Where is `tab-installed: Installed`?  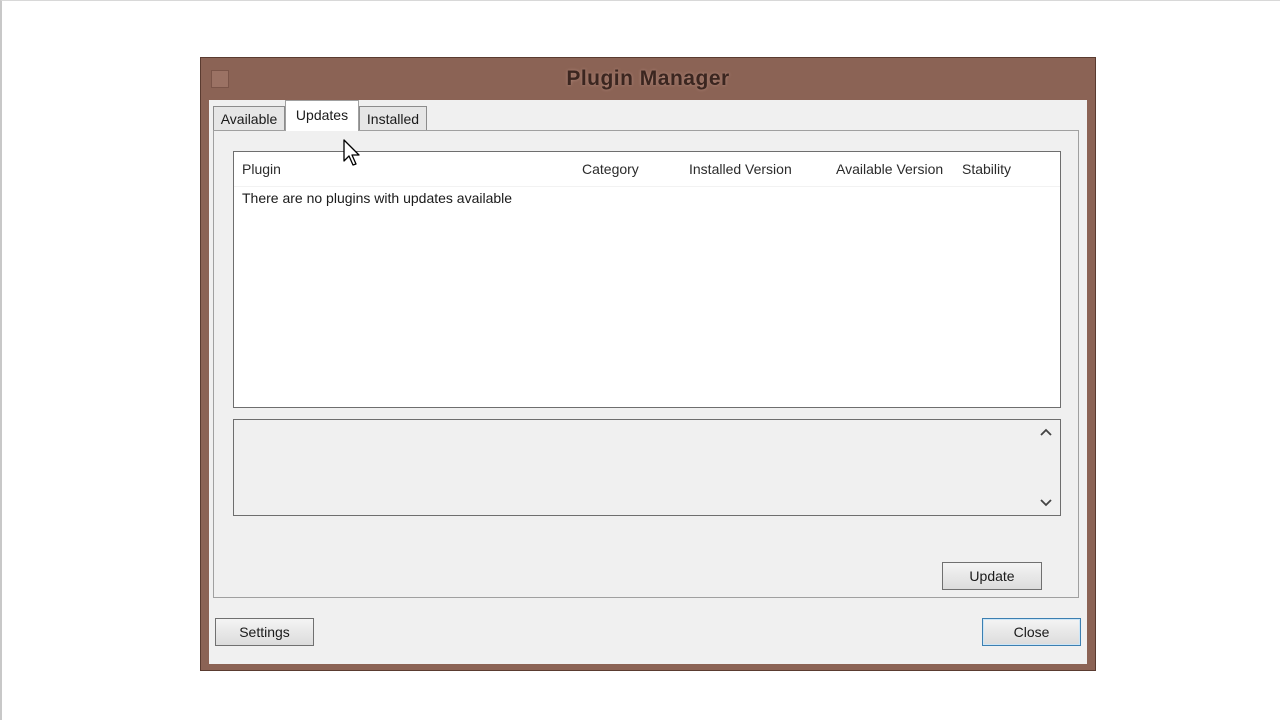 tab-installed: Installed is located at coordinates (393, 118).